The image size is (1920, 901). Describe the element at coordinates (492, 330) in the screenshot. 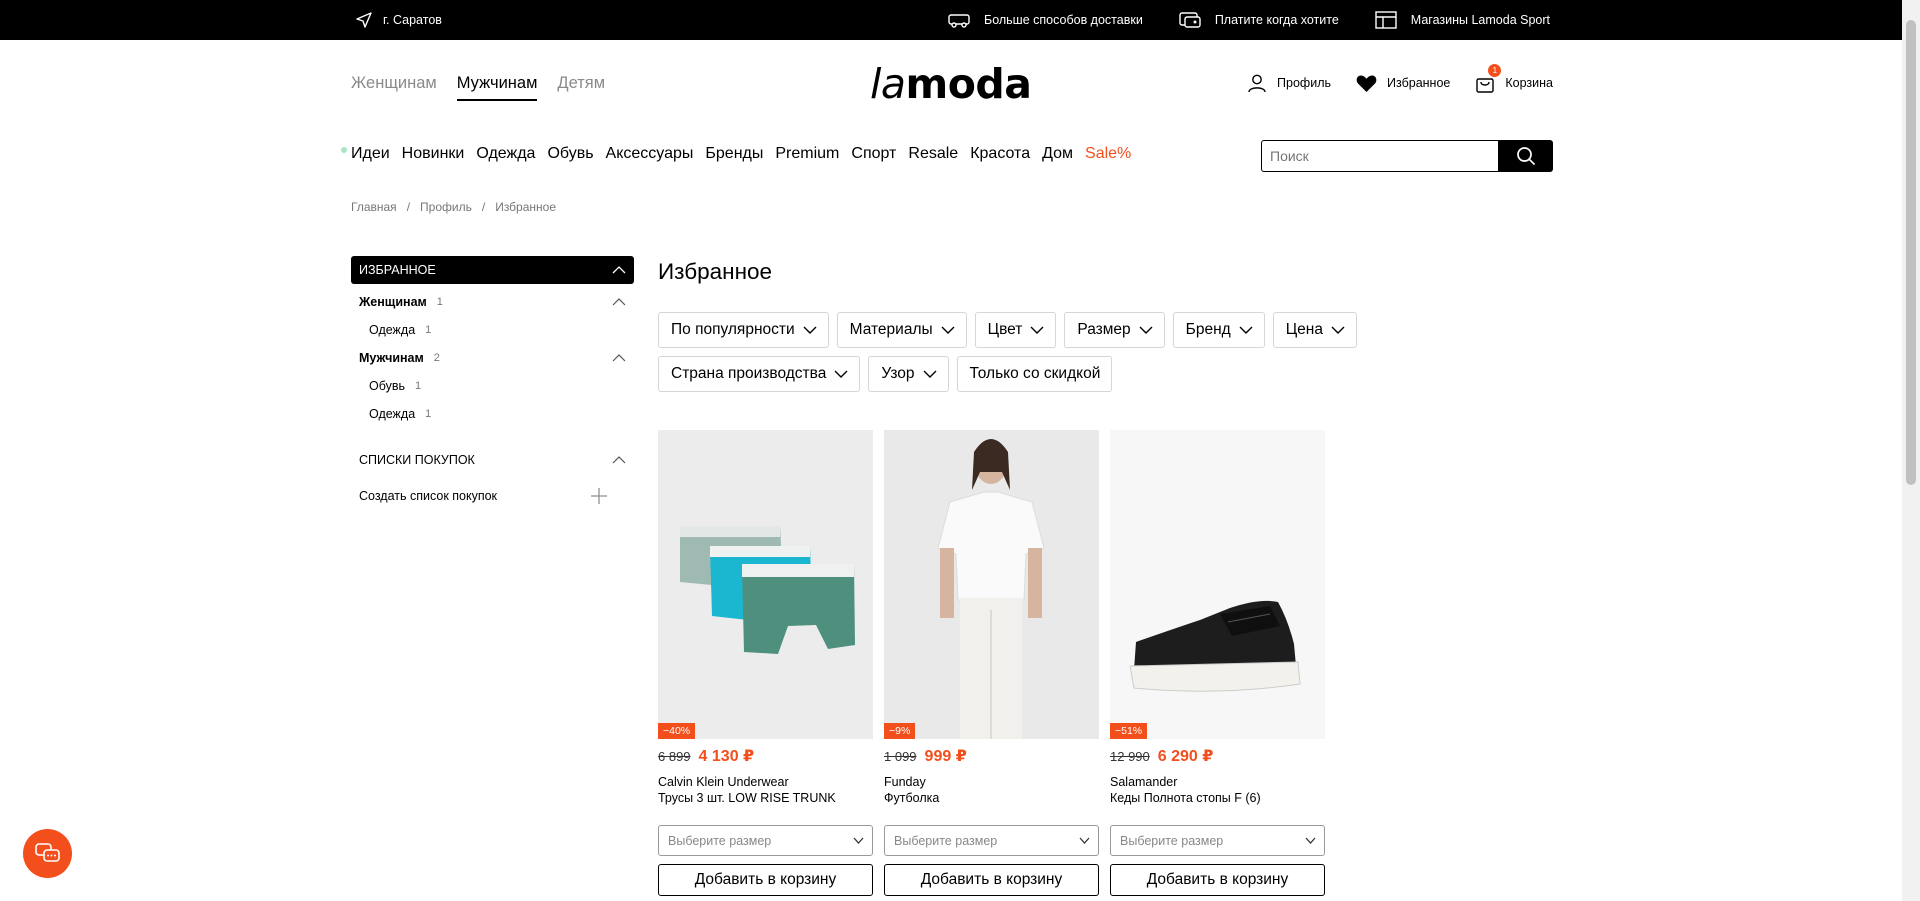

I see `sidebar-item-women-clothing: Одежда 1` at that location.